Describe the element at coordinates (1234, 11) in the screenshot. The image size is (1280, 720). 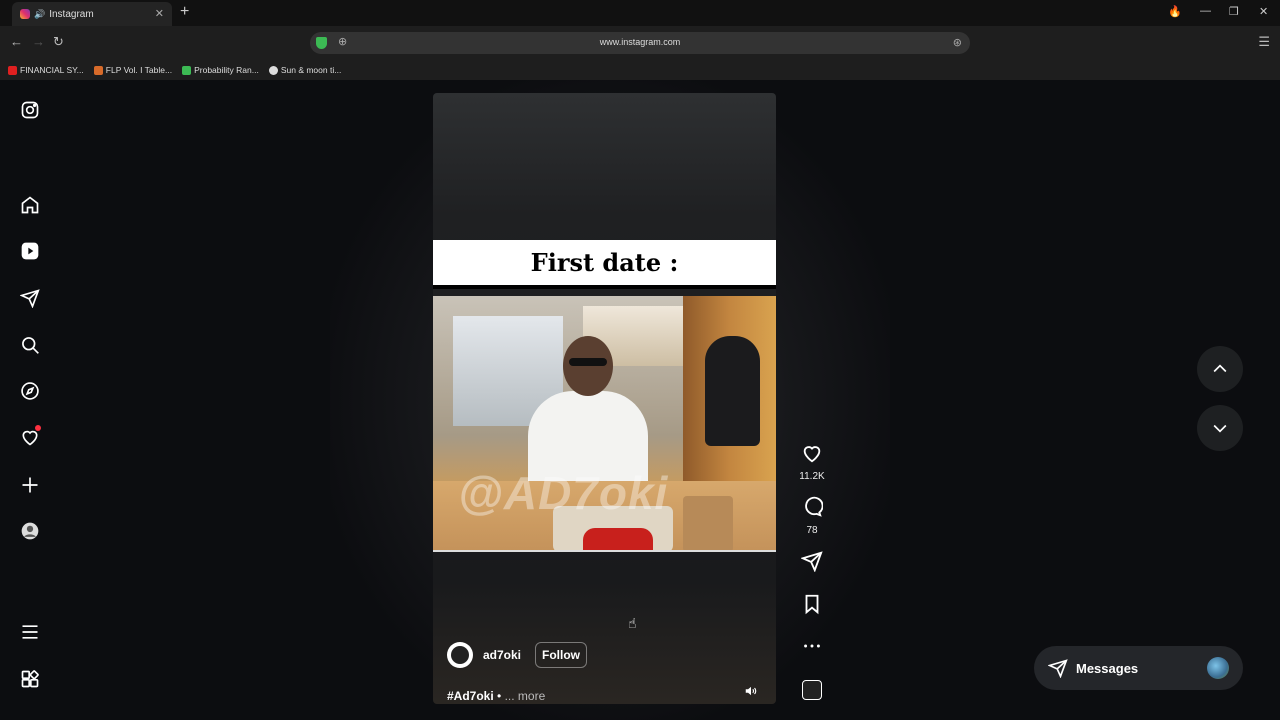
I see `restore-icon: ❐` at that location.